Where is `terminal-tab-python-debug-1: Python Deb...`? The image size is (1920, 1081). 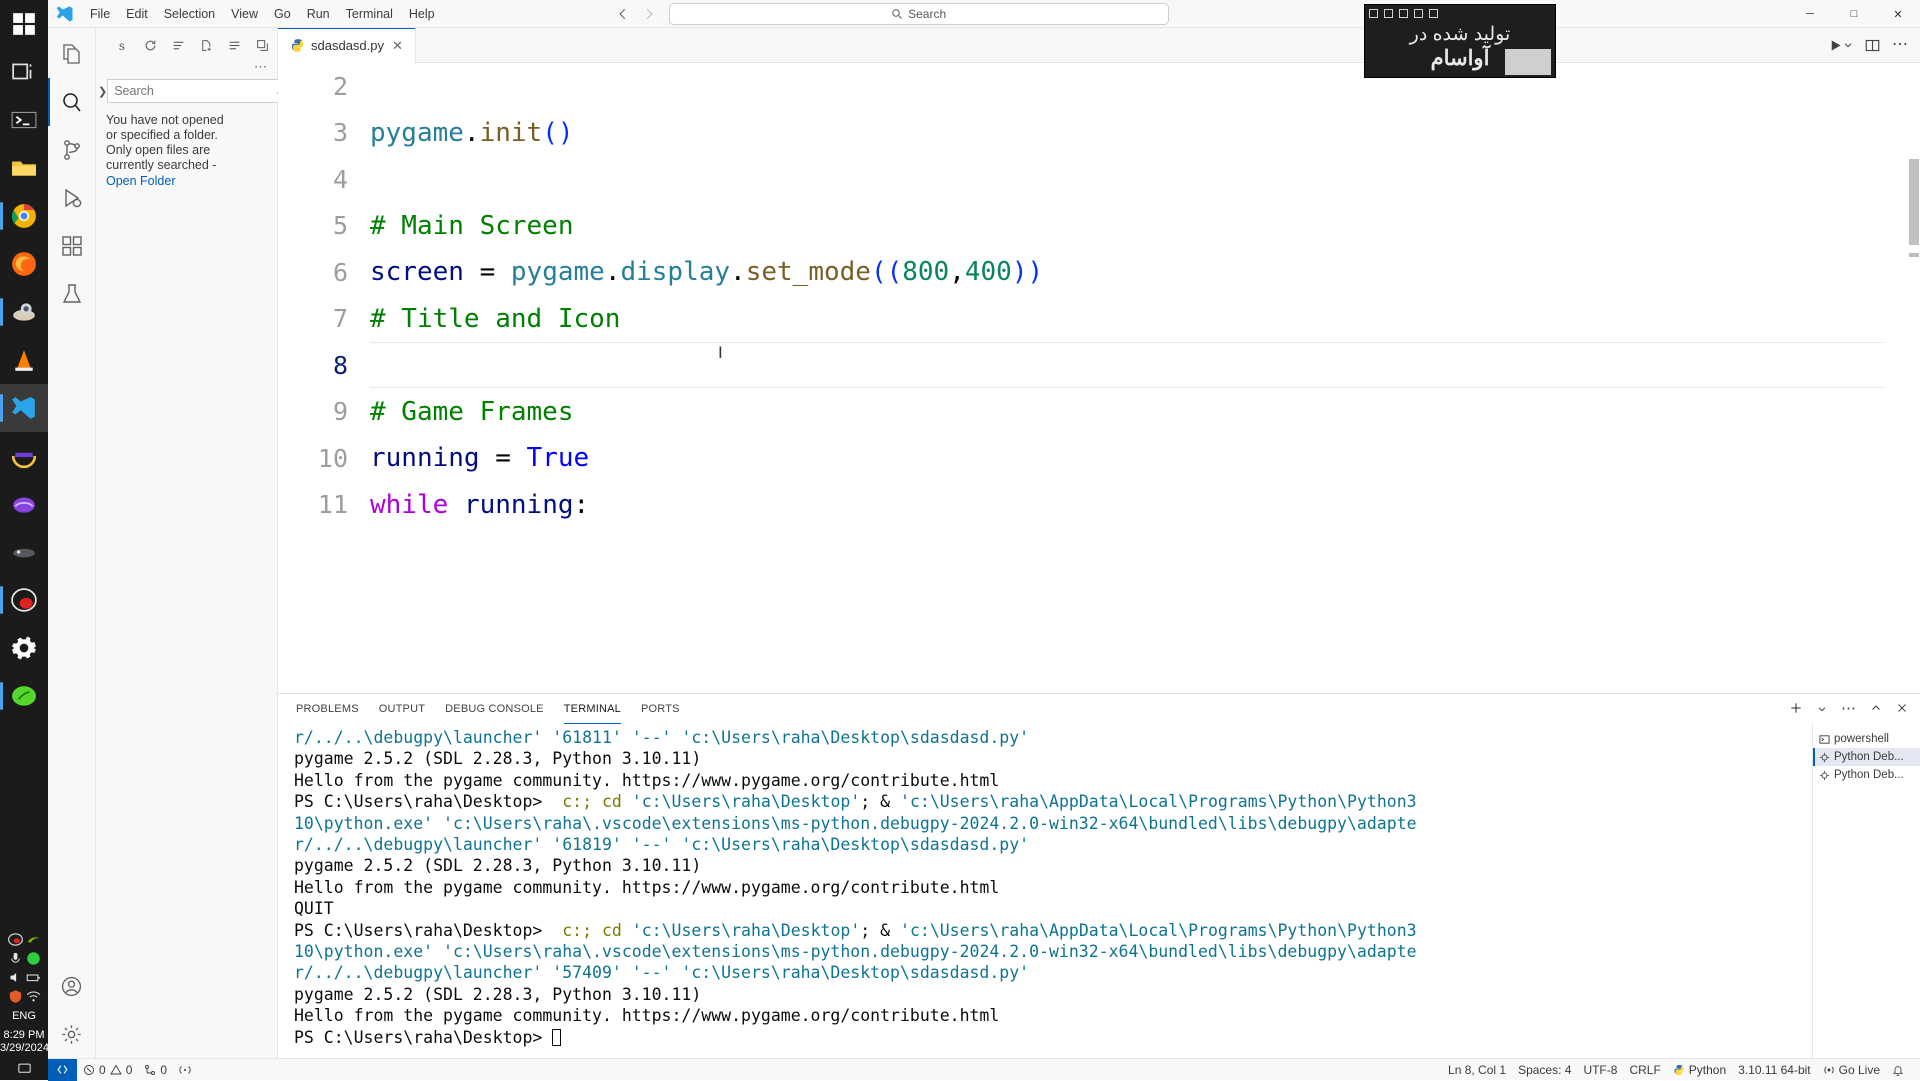
terminal-tab-python-debug-1: Python Deb... is located at coordinates (1866, 757).